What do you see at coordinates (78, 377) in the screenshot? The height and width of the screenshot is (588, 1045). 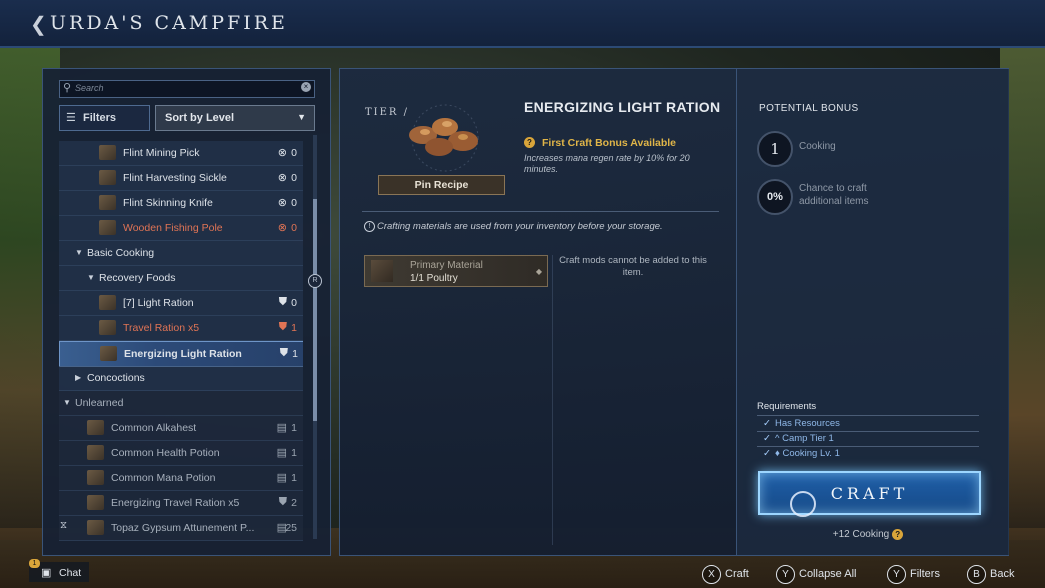 I see `caret-right-icon: ▶` at bounding box center [78, 377].